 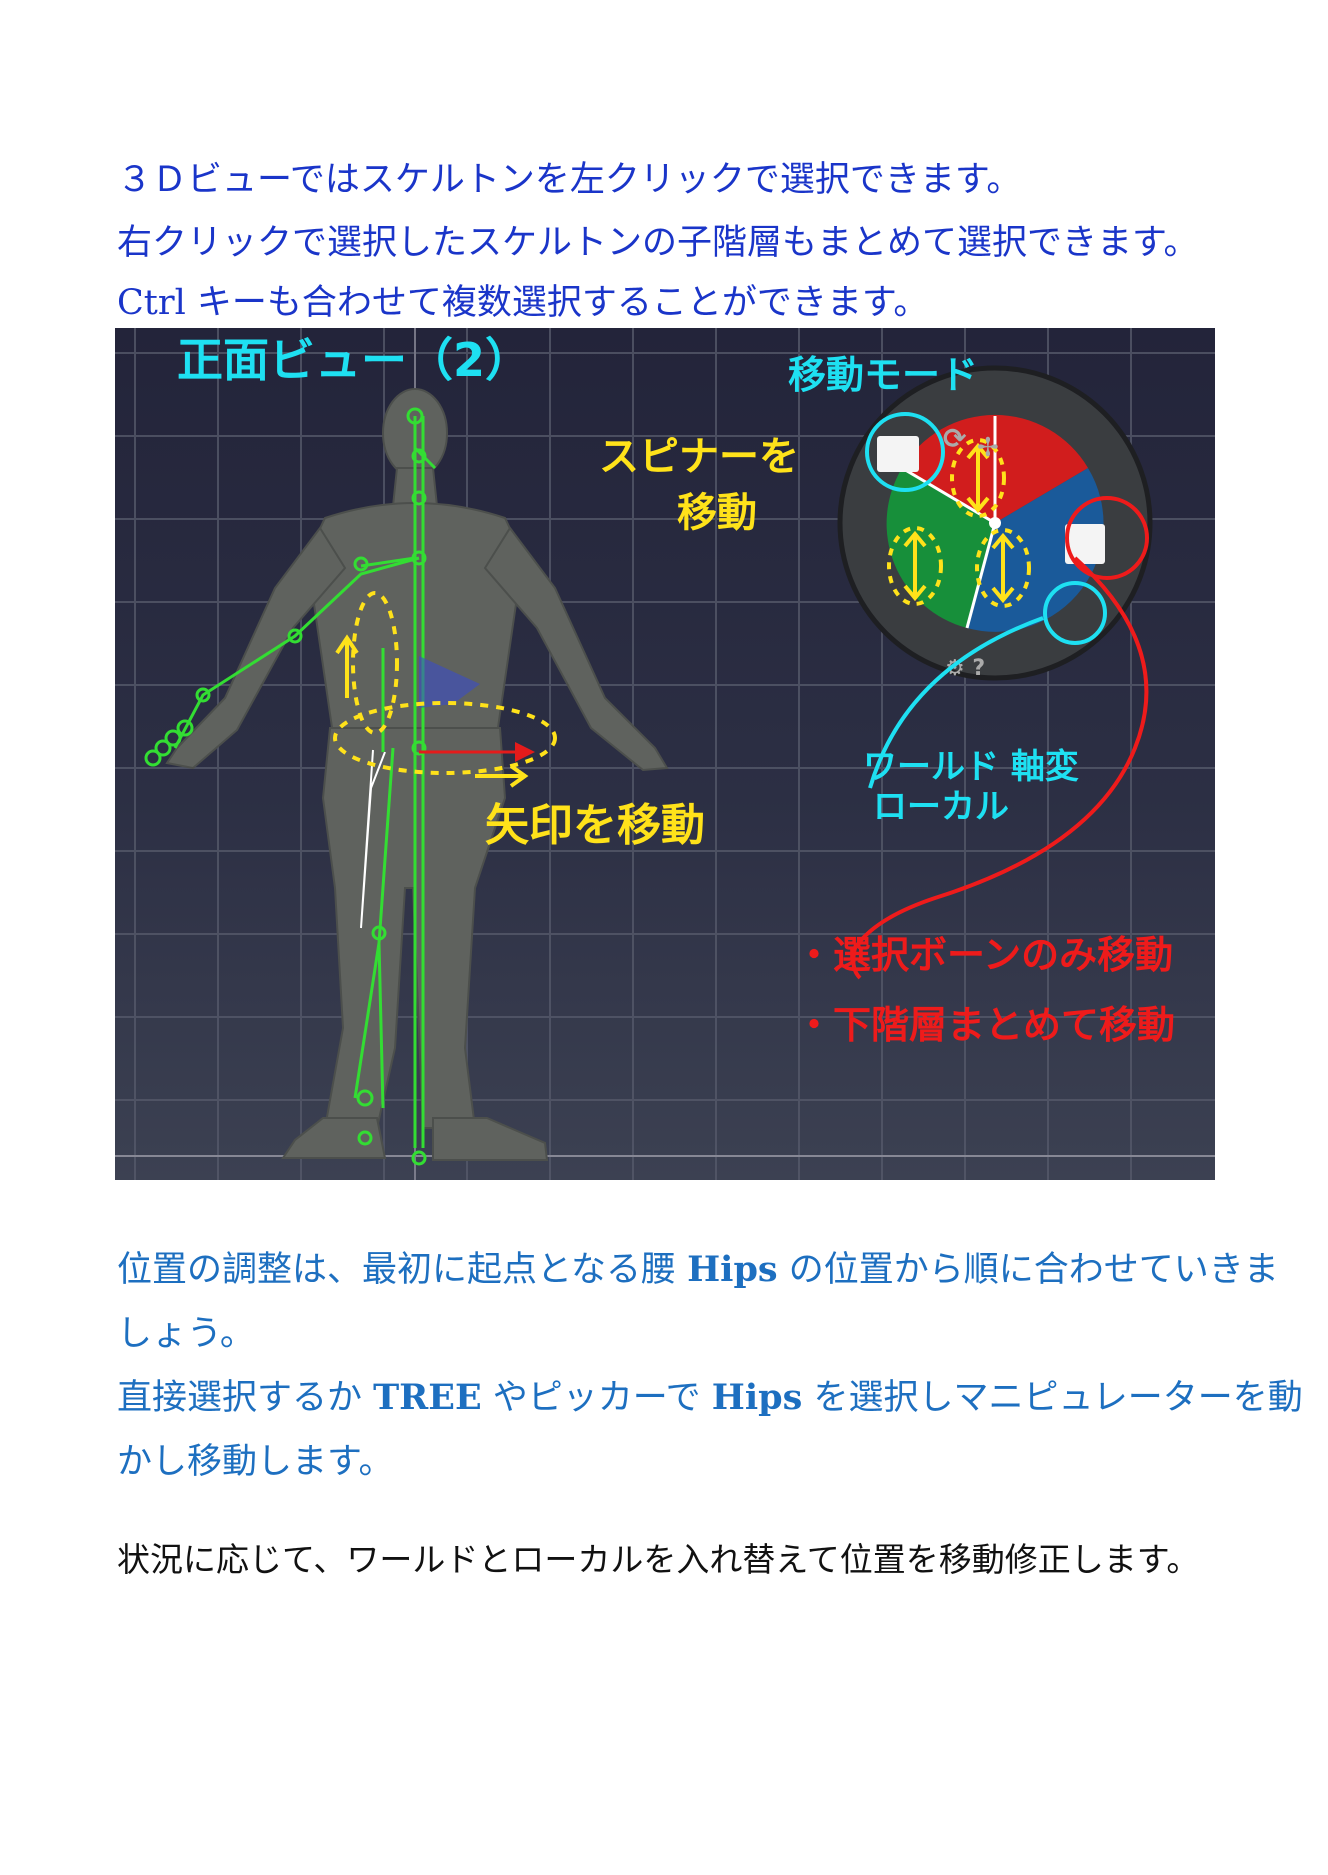 I want to click on hips-term-2: Hips, so click(x=757, y=1397).